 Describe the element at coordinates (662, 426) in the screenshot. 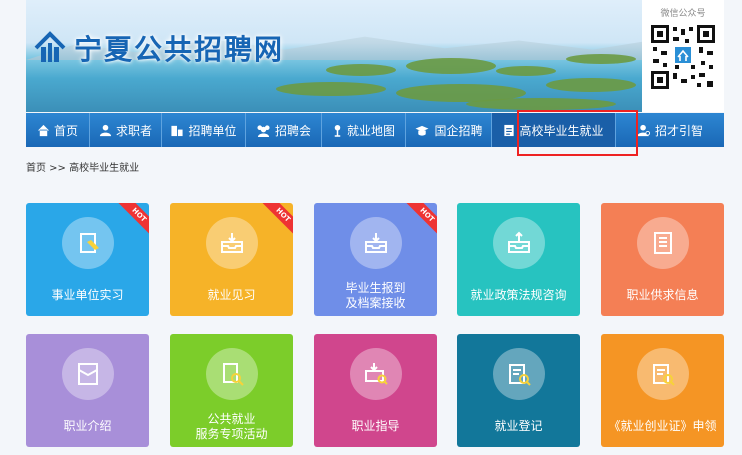

I see `tile-label: 《就业创业证》申领` at that location.